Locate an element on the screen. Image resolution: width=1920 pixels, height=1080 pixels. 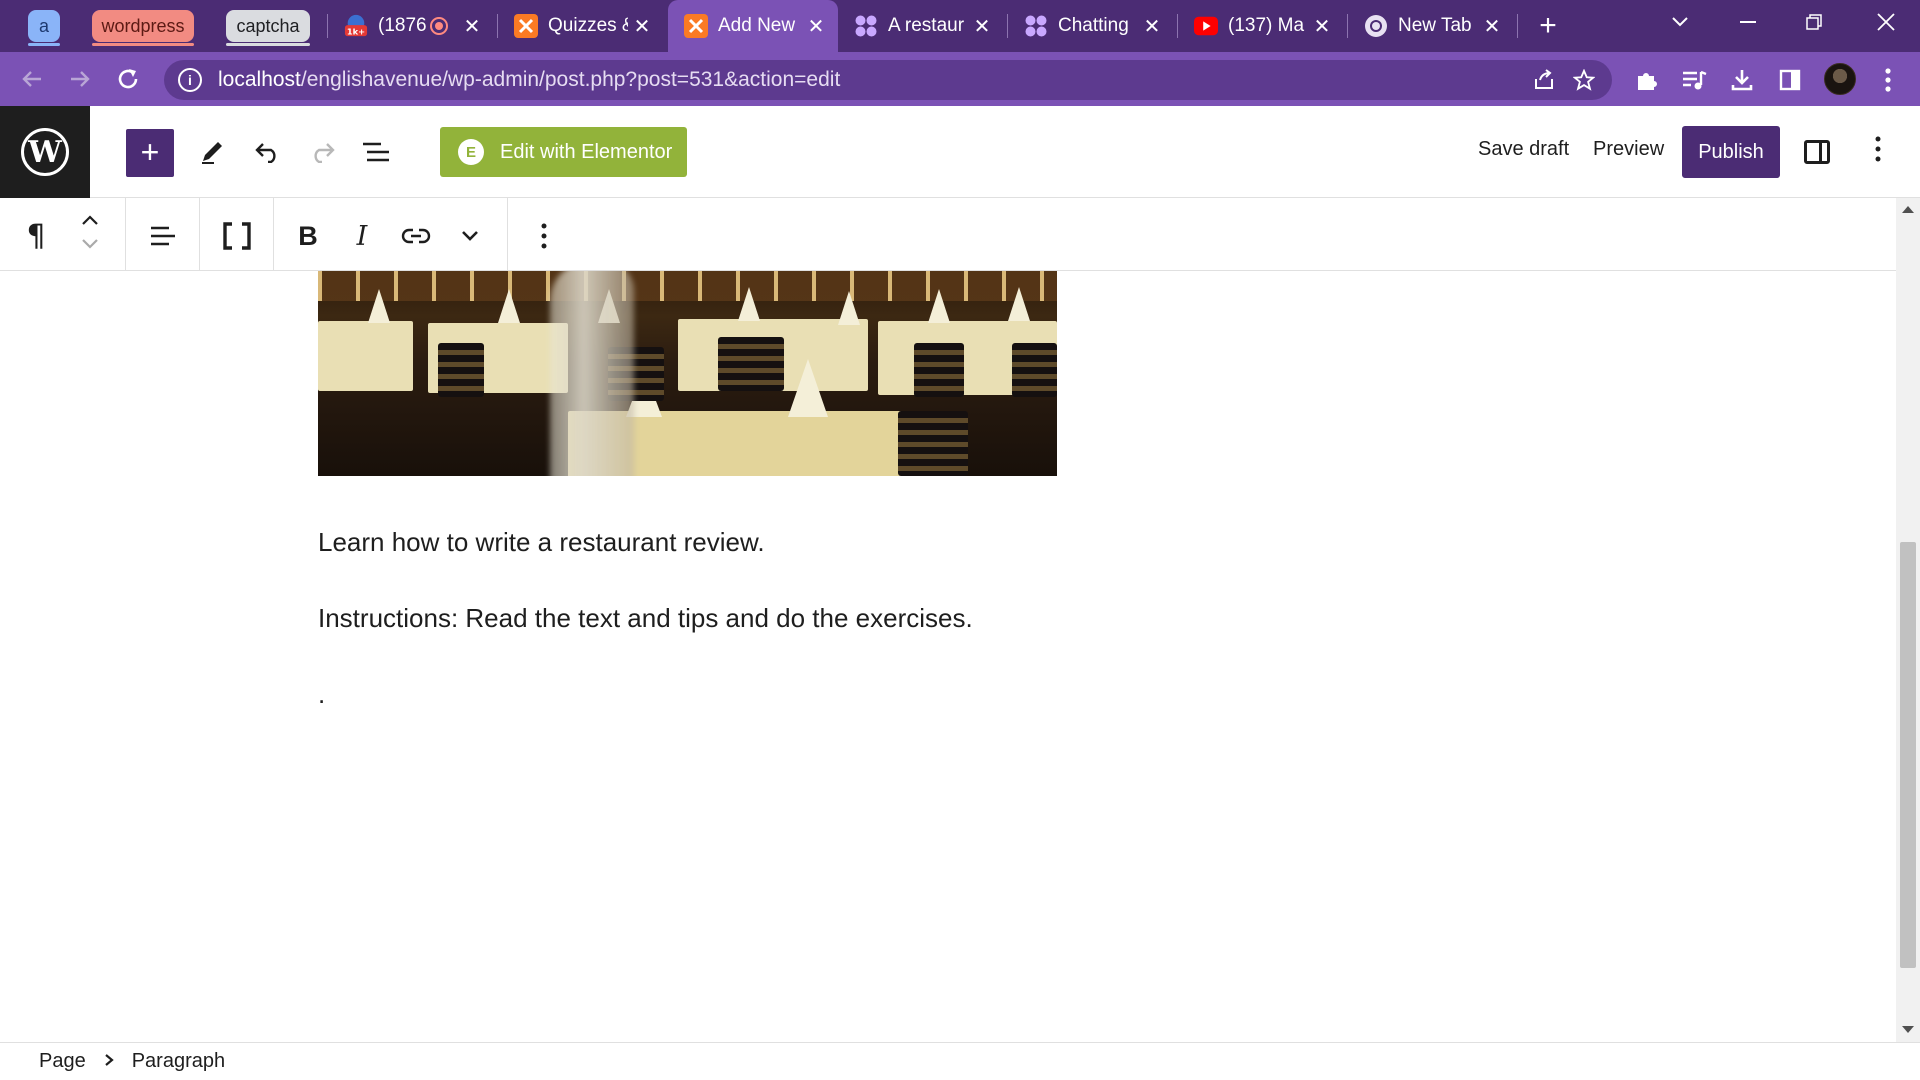
block-mover is located at coordinates (90, 234).